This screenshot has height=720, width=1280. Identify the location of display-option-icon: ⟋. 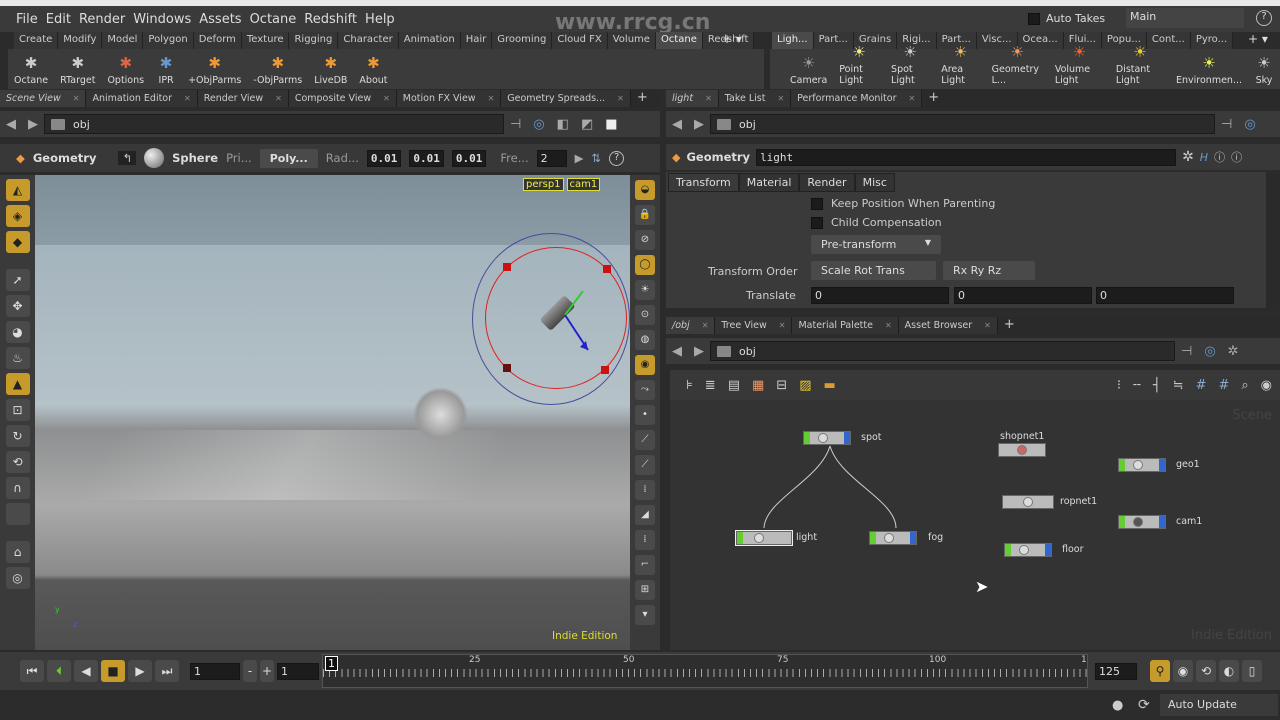
(645, 465).